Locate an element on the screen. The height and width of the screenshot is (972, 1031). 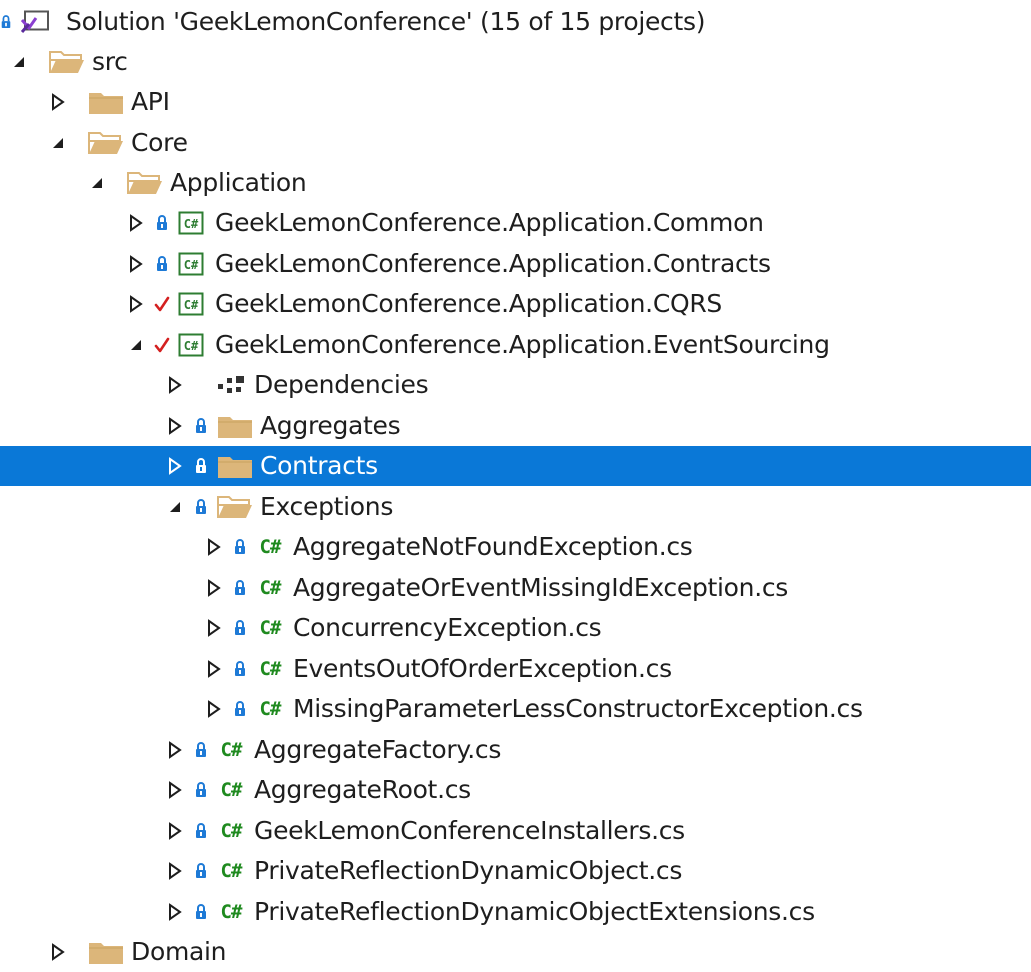
tree-item-aggregateroot-cs: C# AggregateRoot.cs is located at coordinates (515, 790).